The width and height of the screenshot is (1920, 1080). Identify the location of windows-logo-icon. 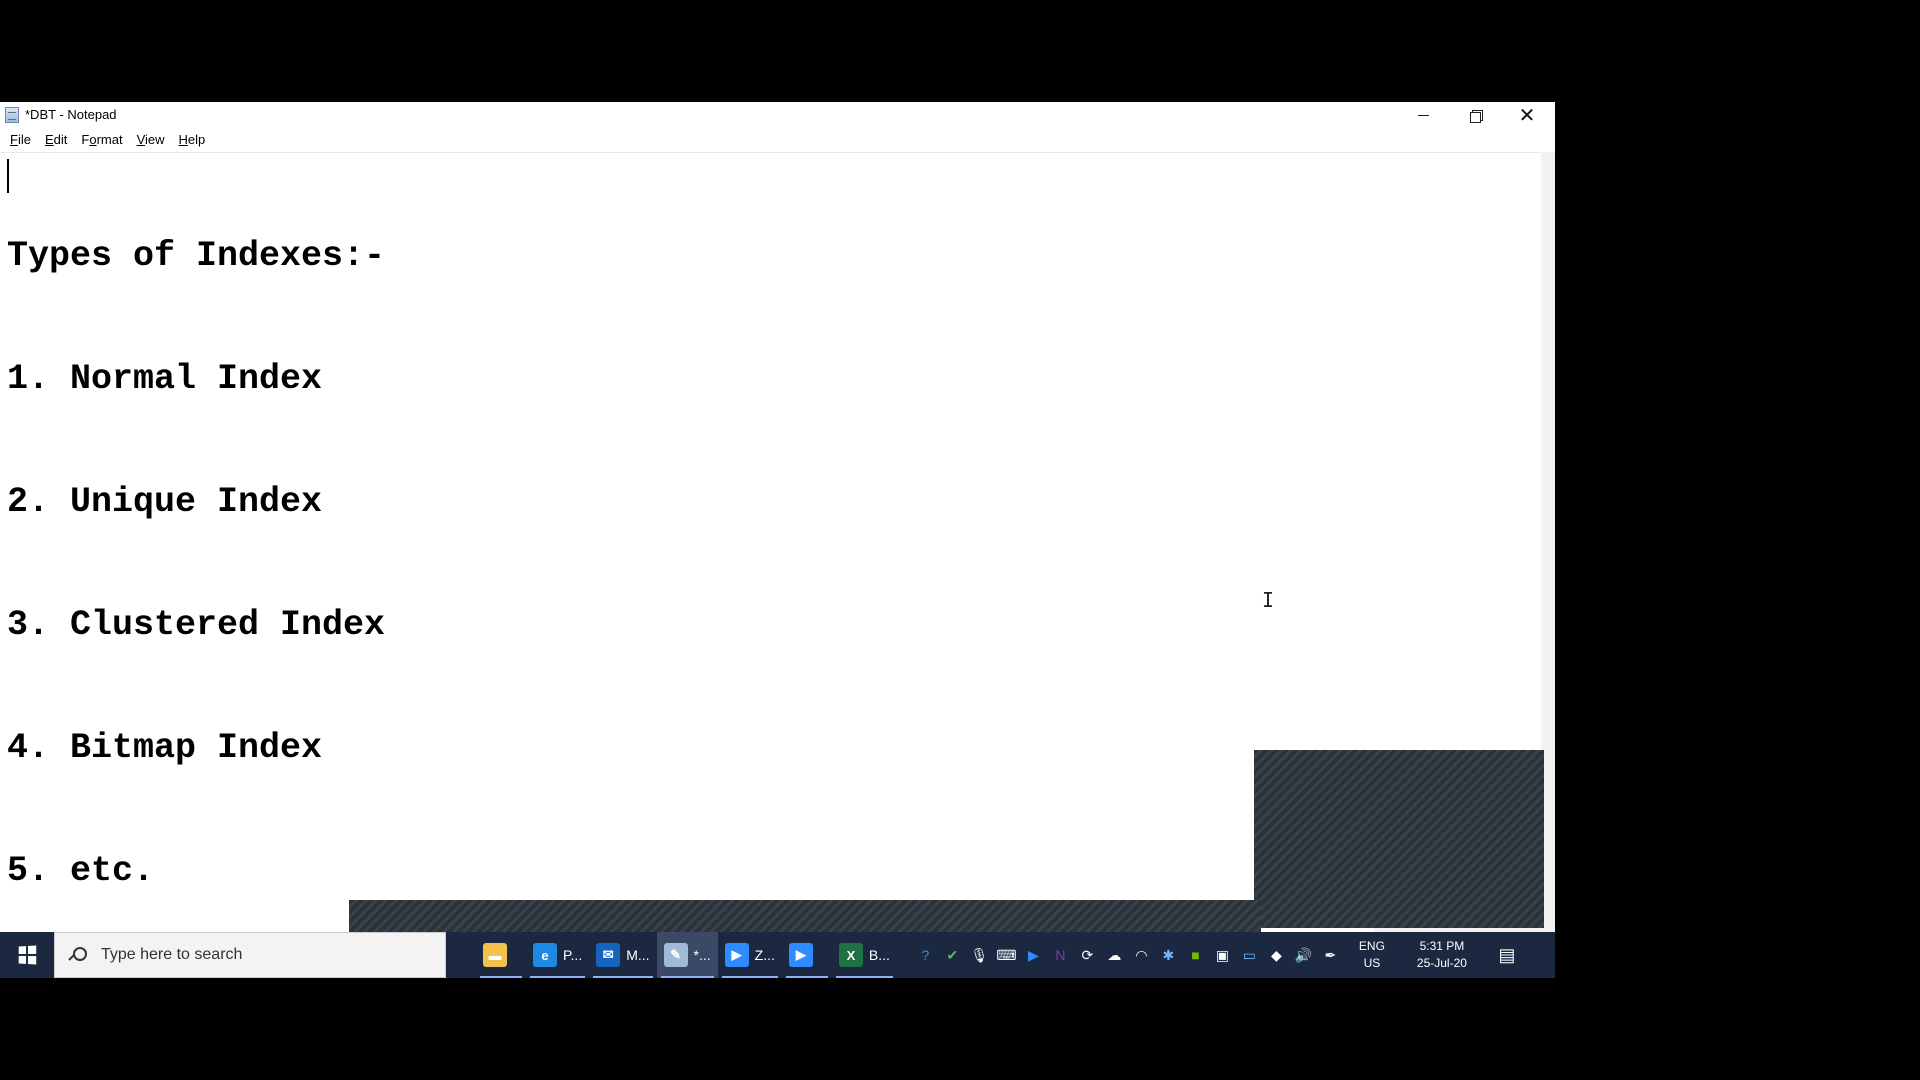
(27, 955).